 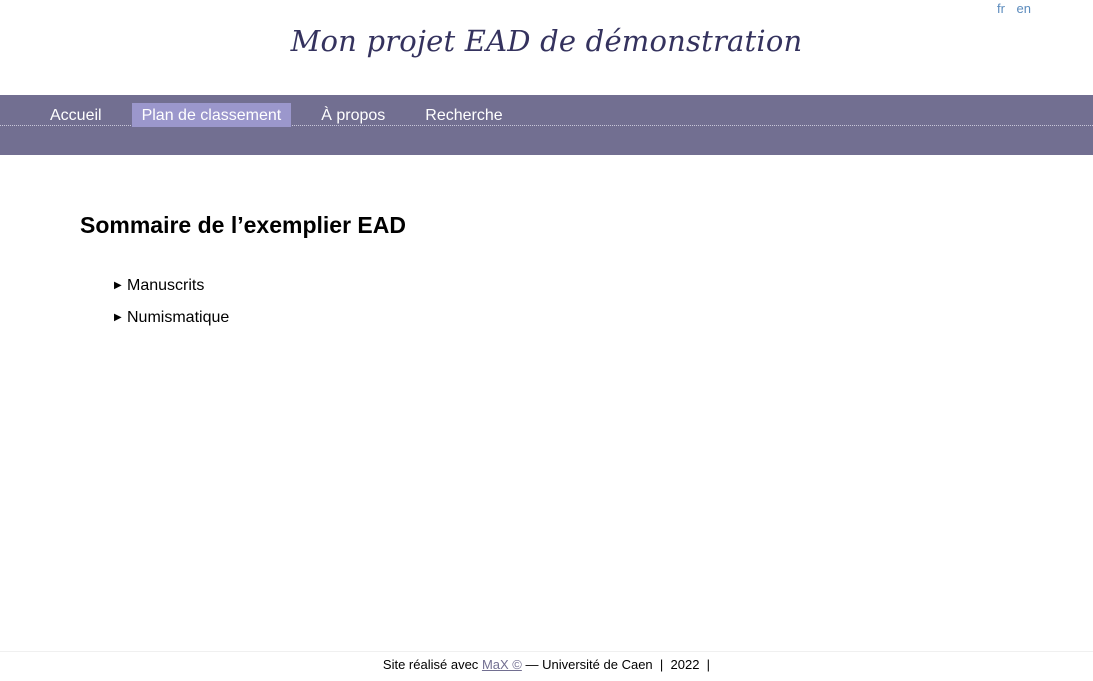 I want to click on max-link: MaX ©, so click(x=502, y=664).